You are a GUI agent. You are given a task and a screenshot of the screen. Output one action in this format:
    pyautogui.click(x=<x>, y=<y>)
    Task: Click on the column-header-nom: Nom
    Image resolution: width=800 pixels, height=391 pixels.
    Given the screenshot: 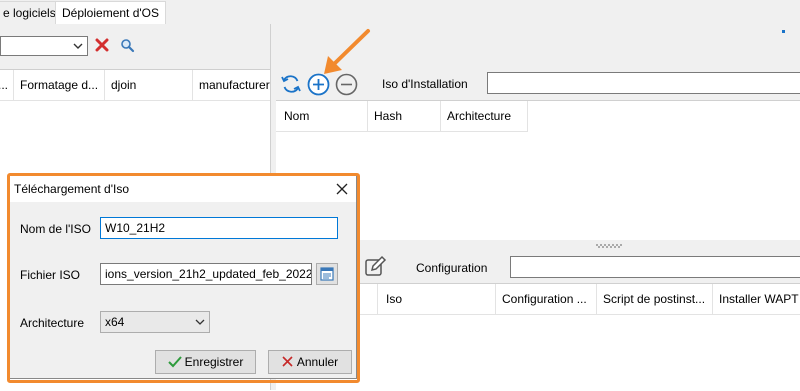 What is the action you would take?
    pyautogui.click(x=322, y=116)
    